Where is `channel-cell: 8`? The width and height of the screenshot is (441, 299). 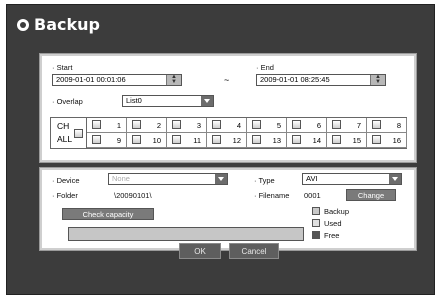
channel-cell: 8 is located at coordinates (387, 125).